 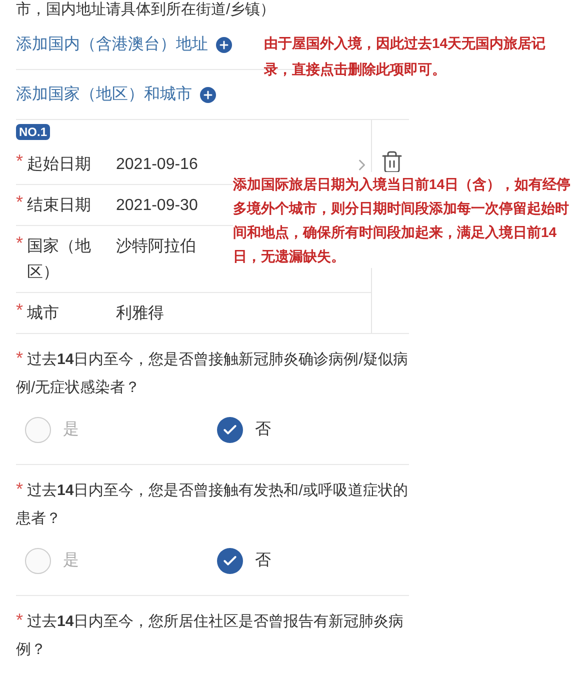 What do you see at coordinates (157, 205) in the screenshot?
I see `field-value: 2021-09-30` at bounding box center [157, 205].